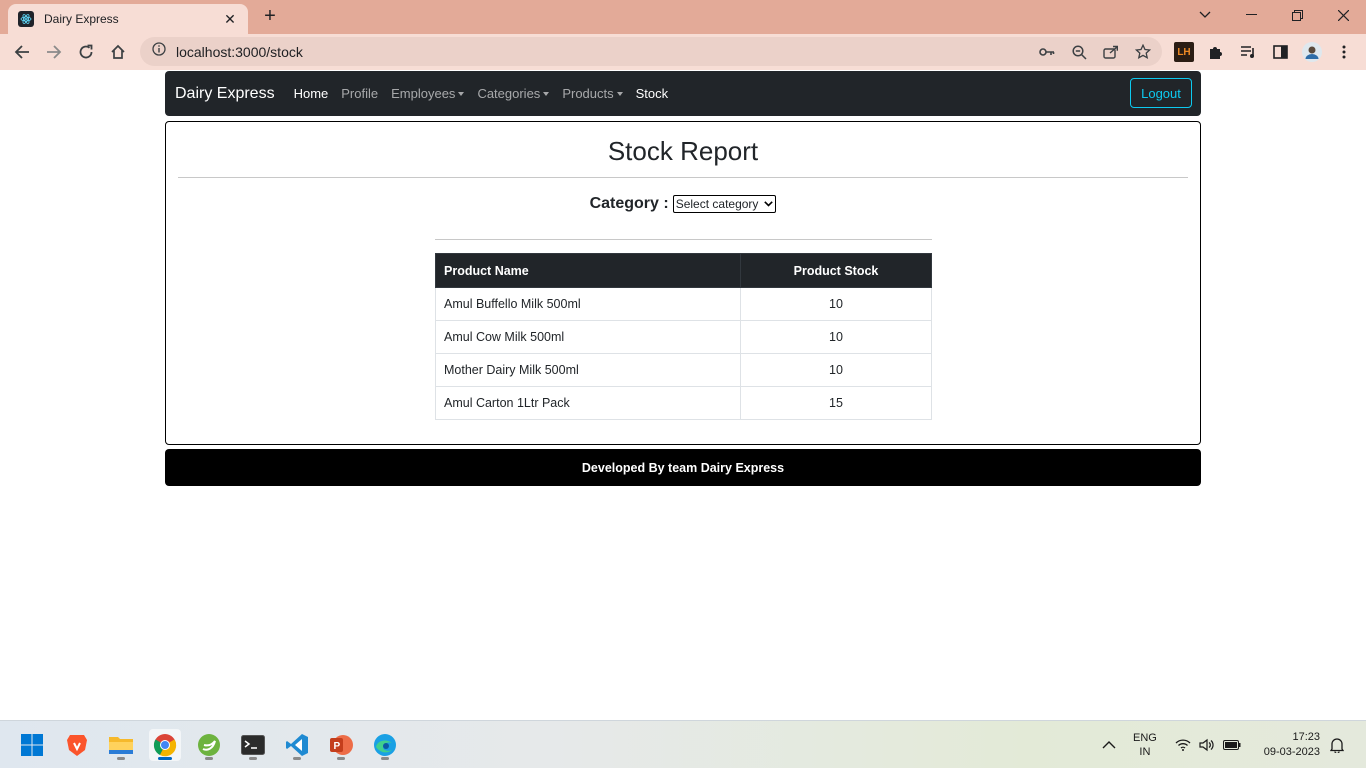 The image size is (1366, 768). I want to click on product-name-cell: Amul Buffello Milk 500ml, so click(588, 304).